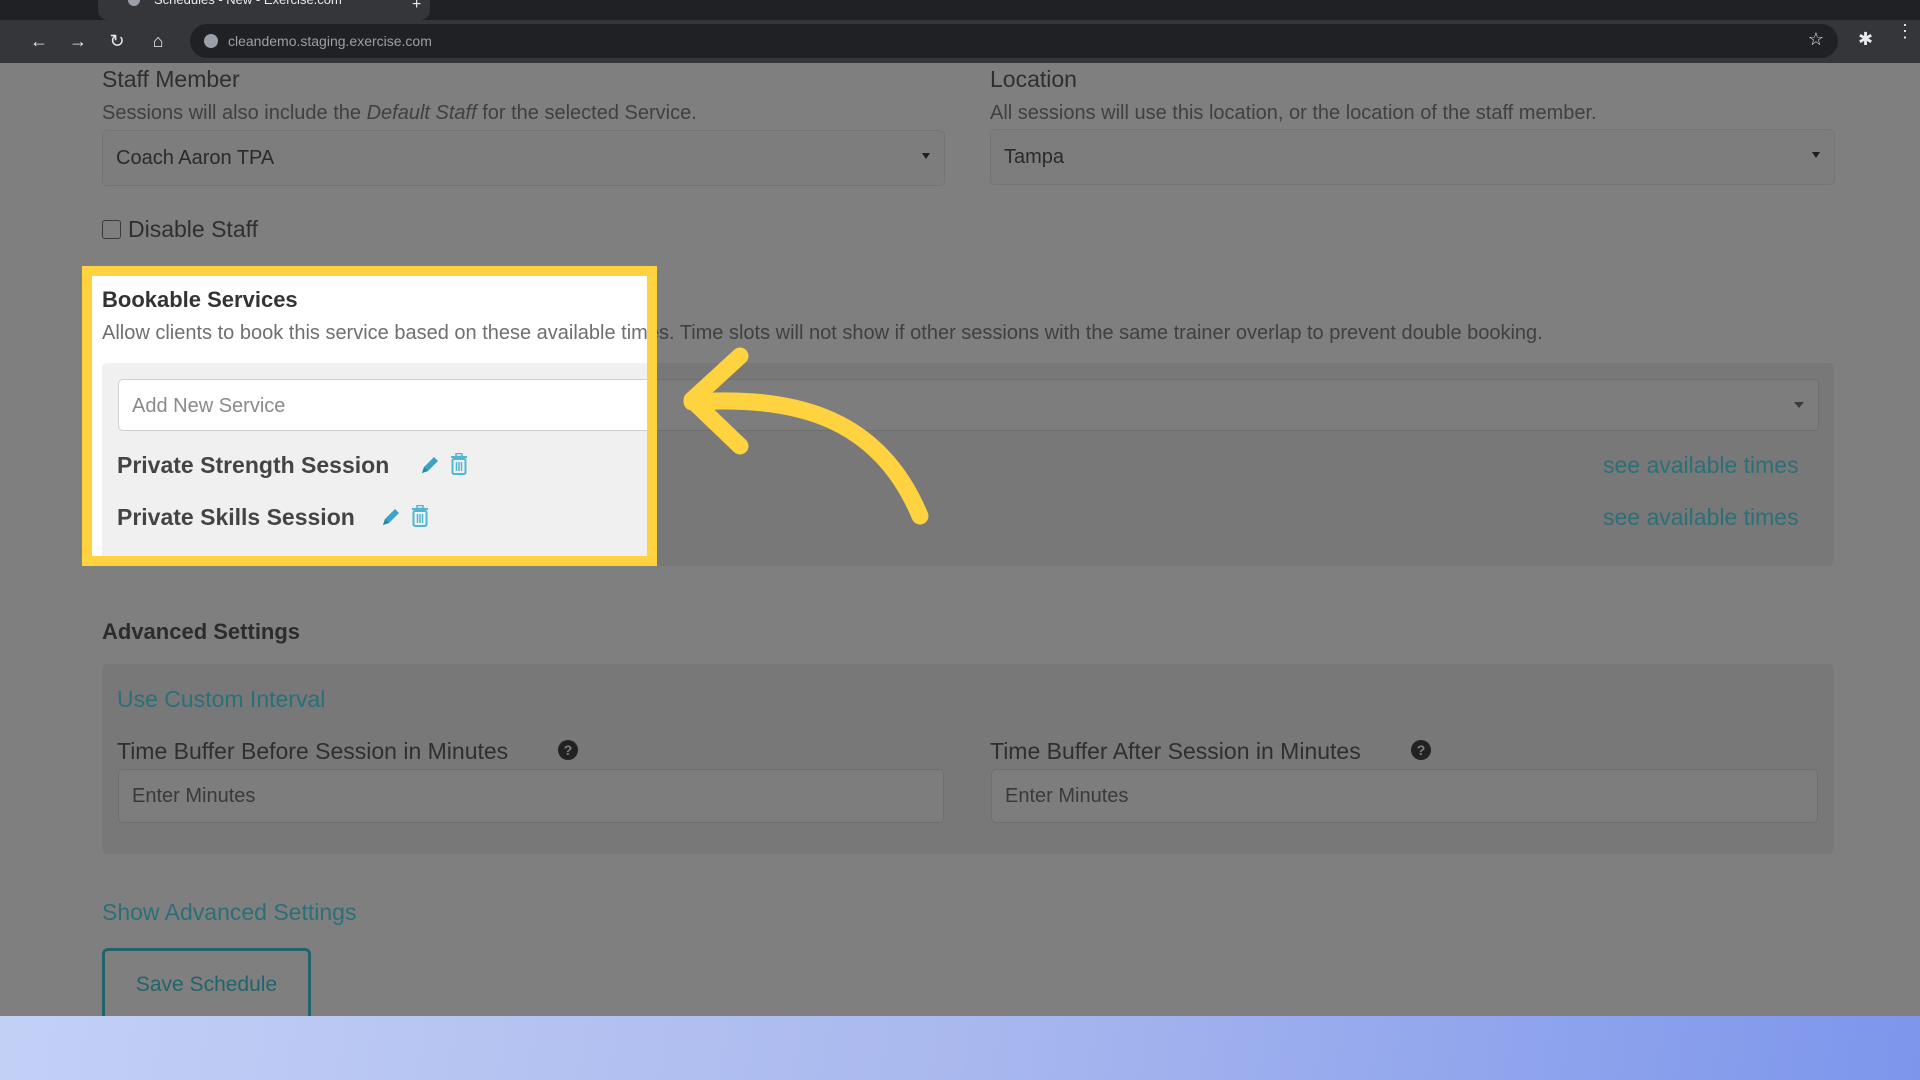 The height and width of the screenshot is (1080, 1920). Describe the element at coordinates (211, 41) in the screenshot. I see `site-info-icon` at that location.